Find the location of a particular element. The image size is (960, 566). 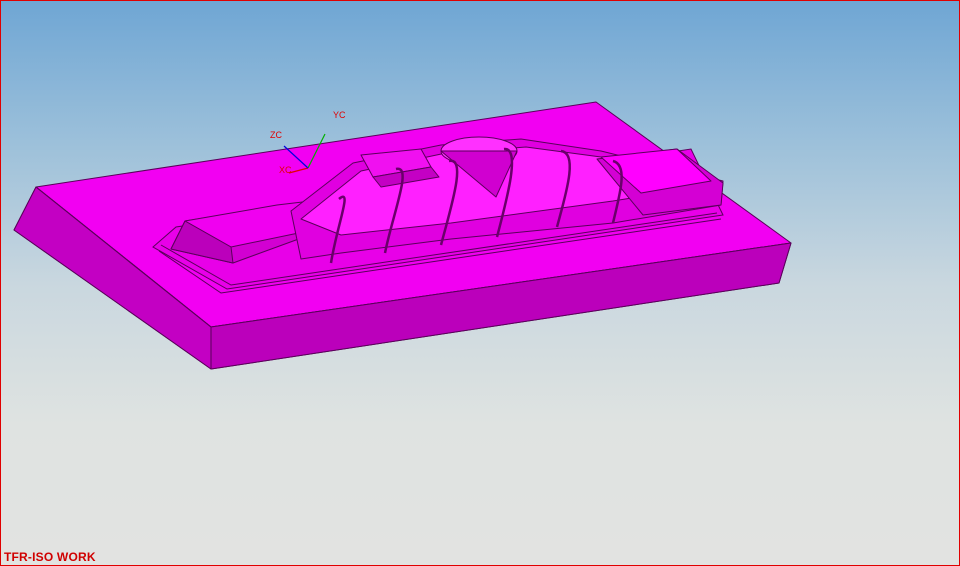

zc-axis-label: ZC is located at coordinates (276, 135).